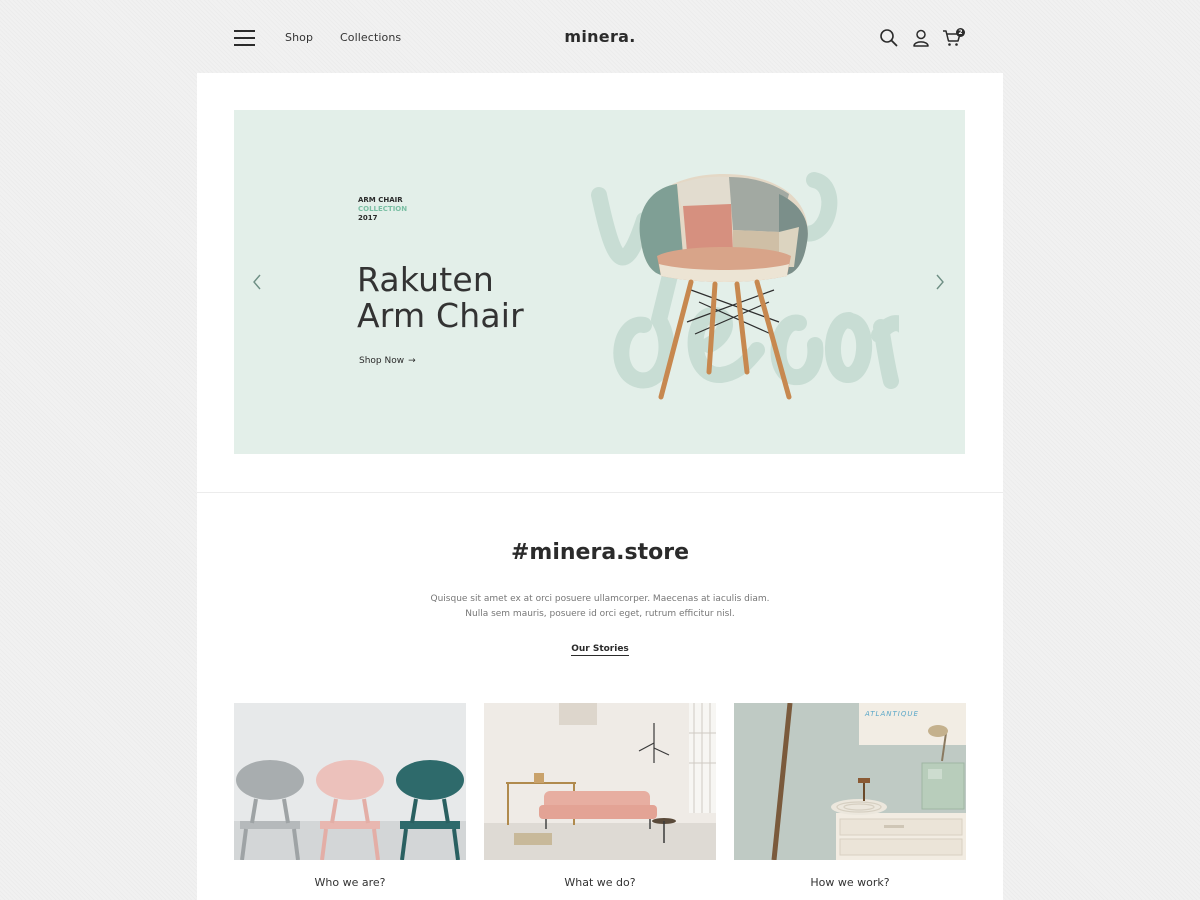 Image resolution: width=1200 pixels, height=900 pixels. What do you see at coordinates (940, 282) in the screenshot?
I see `chevron-right-icon` at bounding box center [940, 282].